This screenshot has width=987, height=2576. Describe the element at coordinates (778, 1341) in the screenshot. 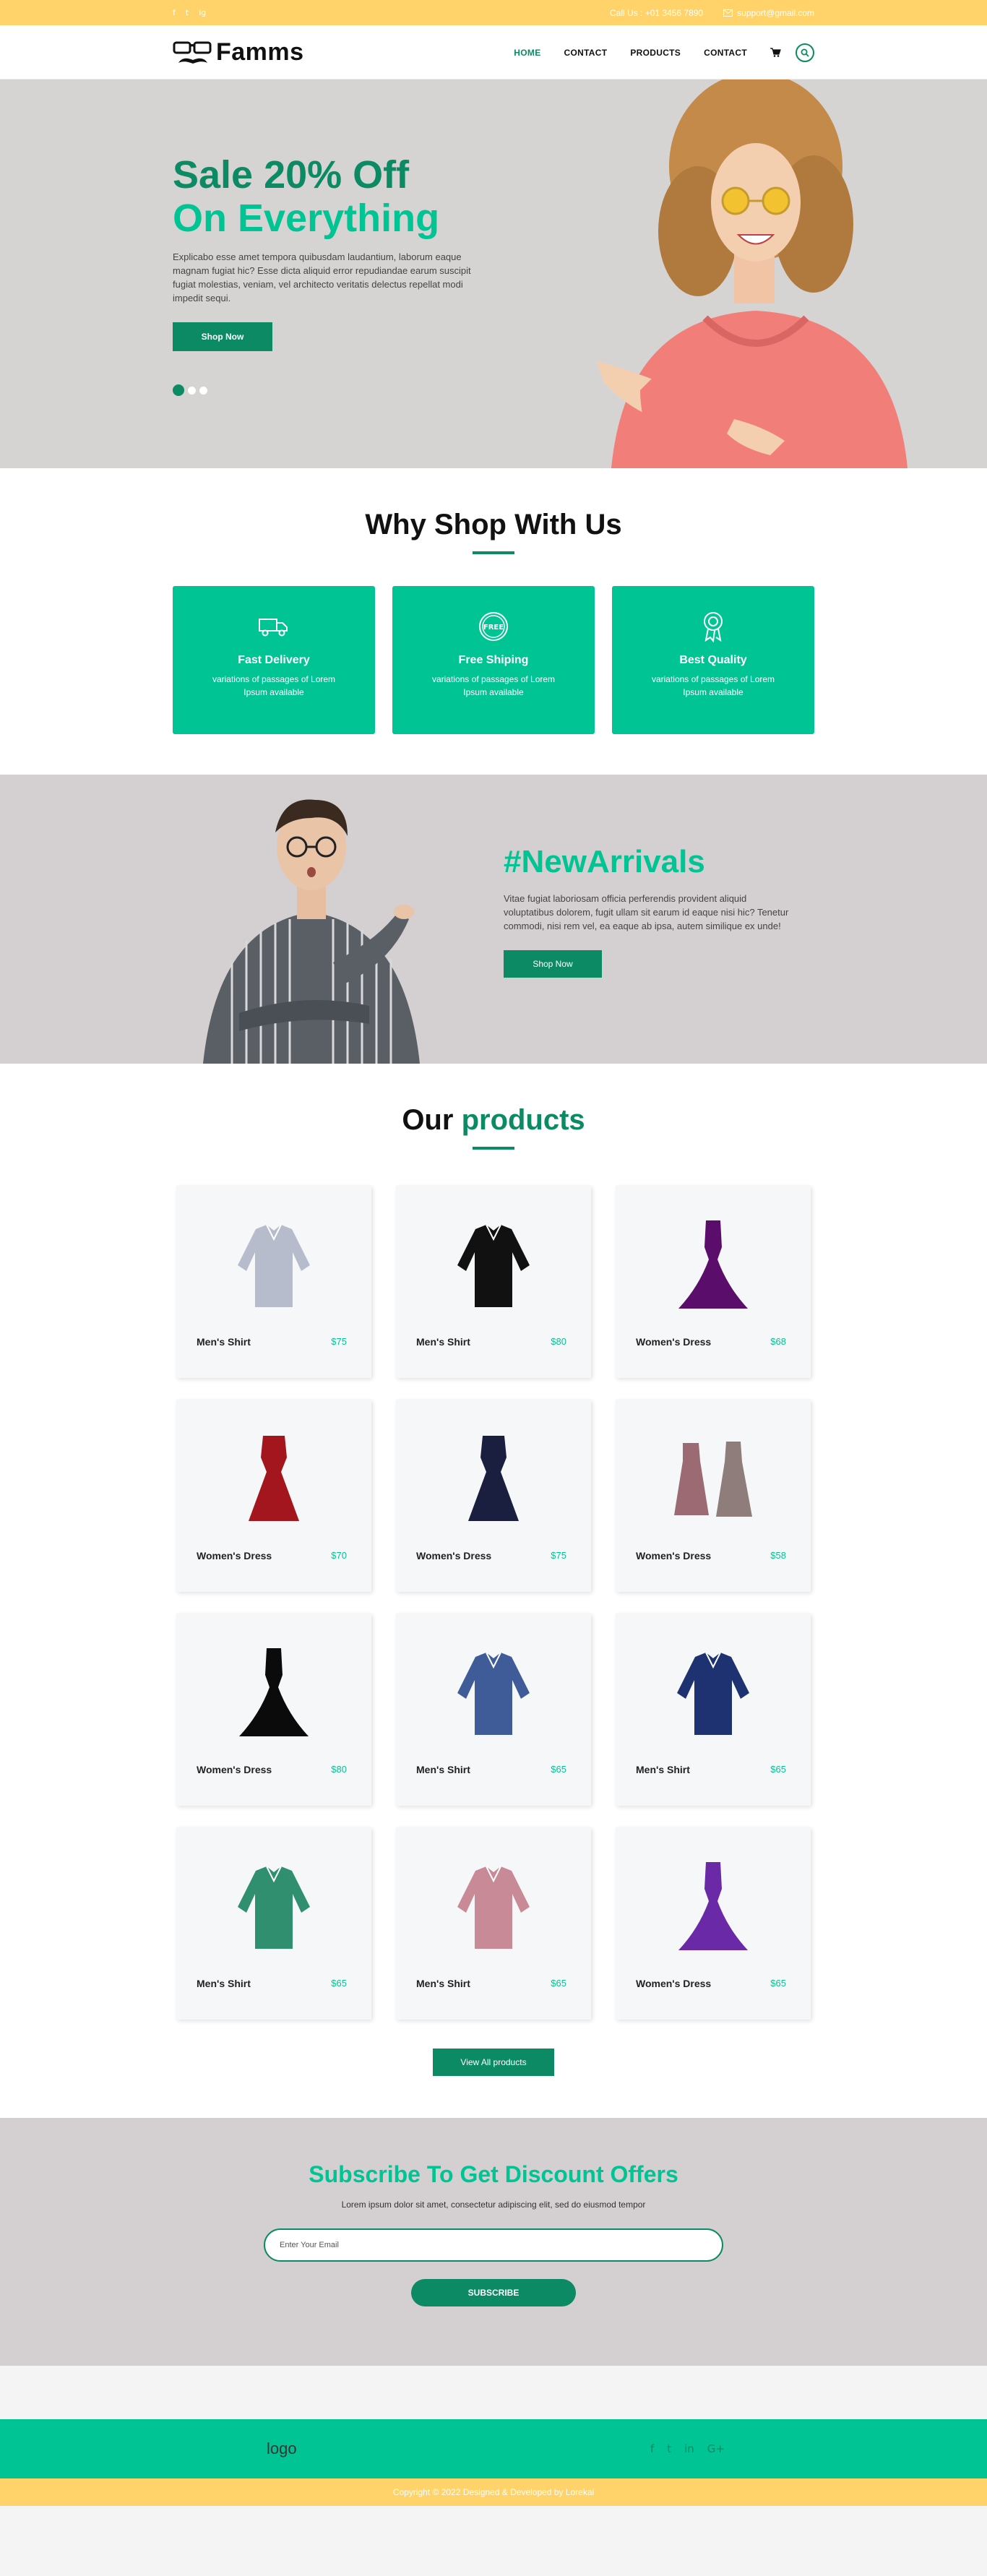

I see `product-price: $68` at that location.